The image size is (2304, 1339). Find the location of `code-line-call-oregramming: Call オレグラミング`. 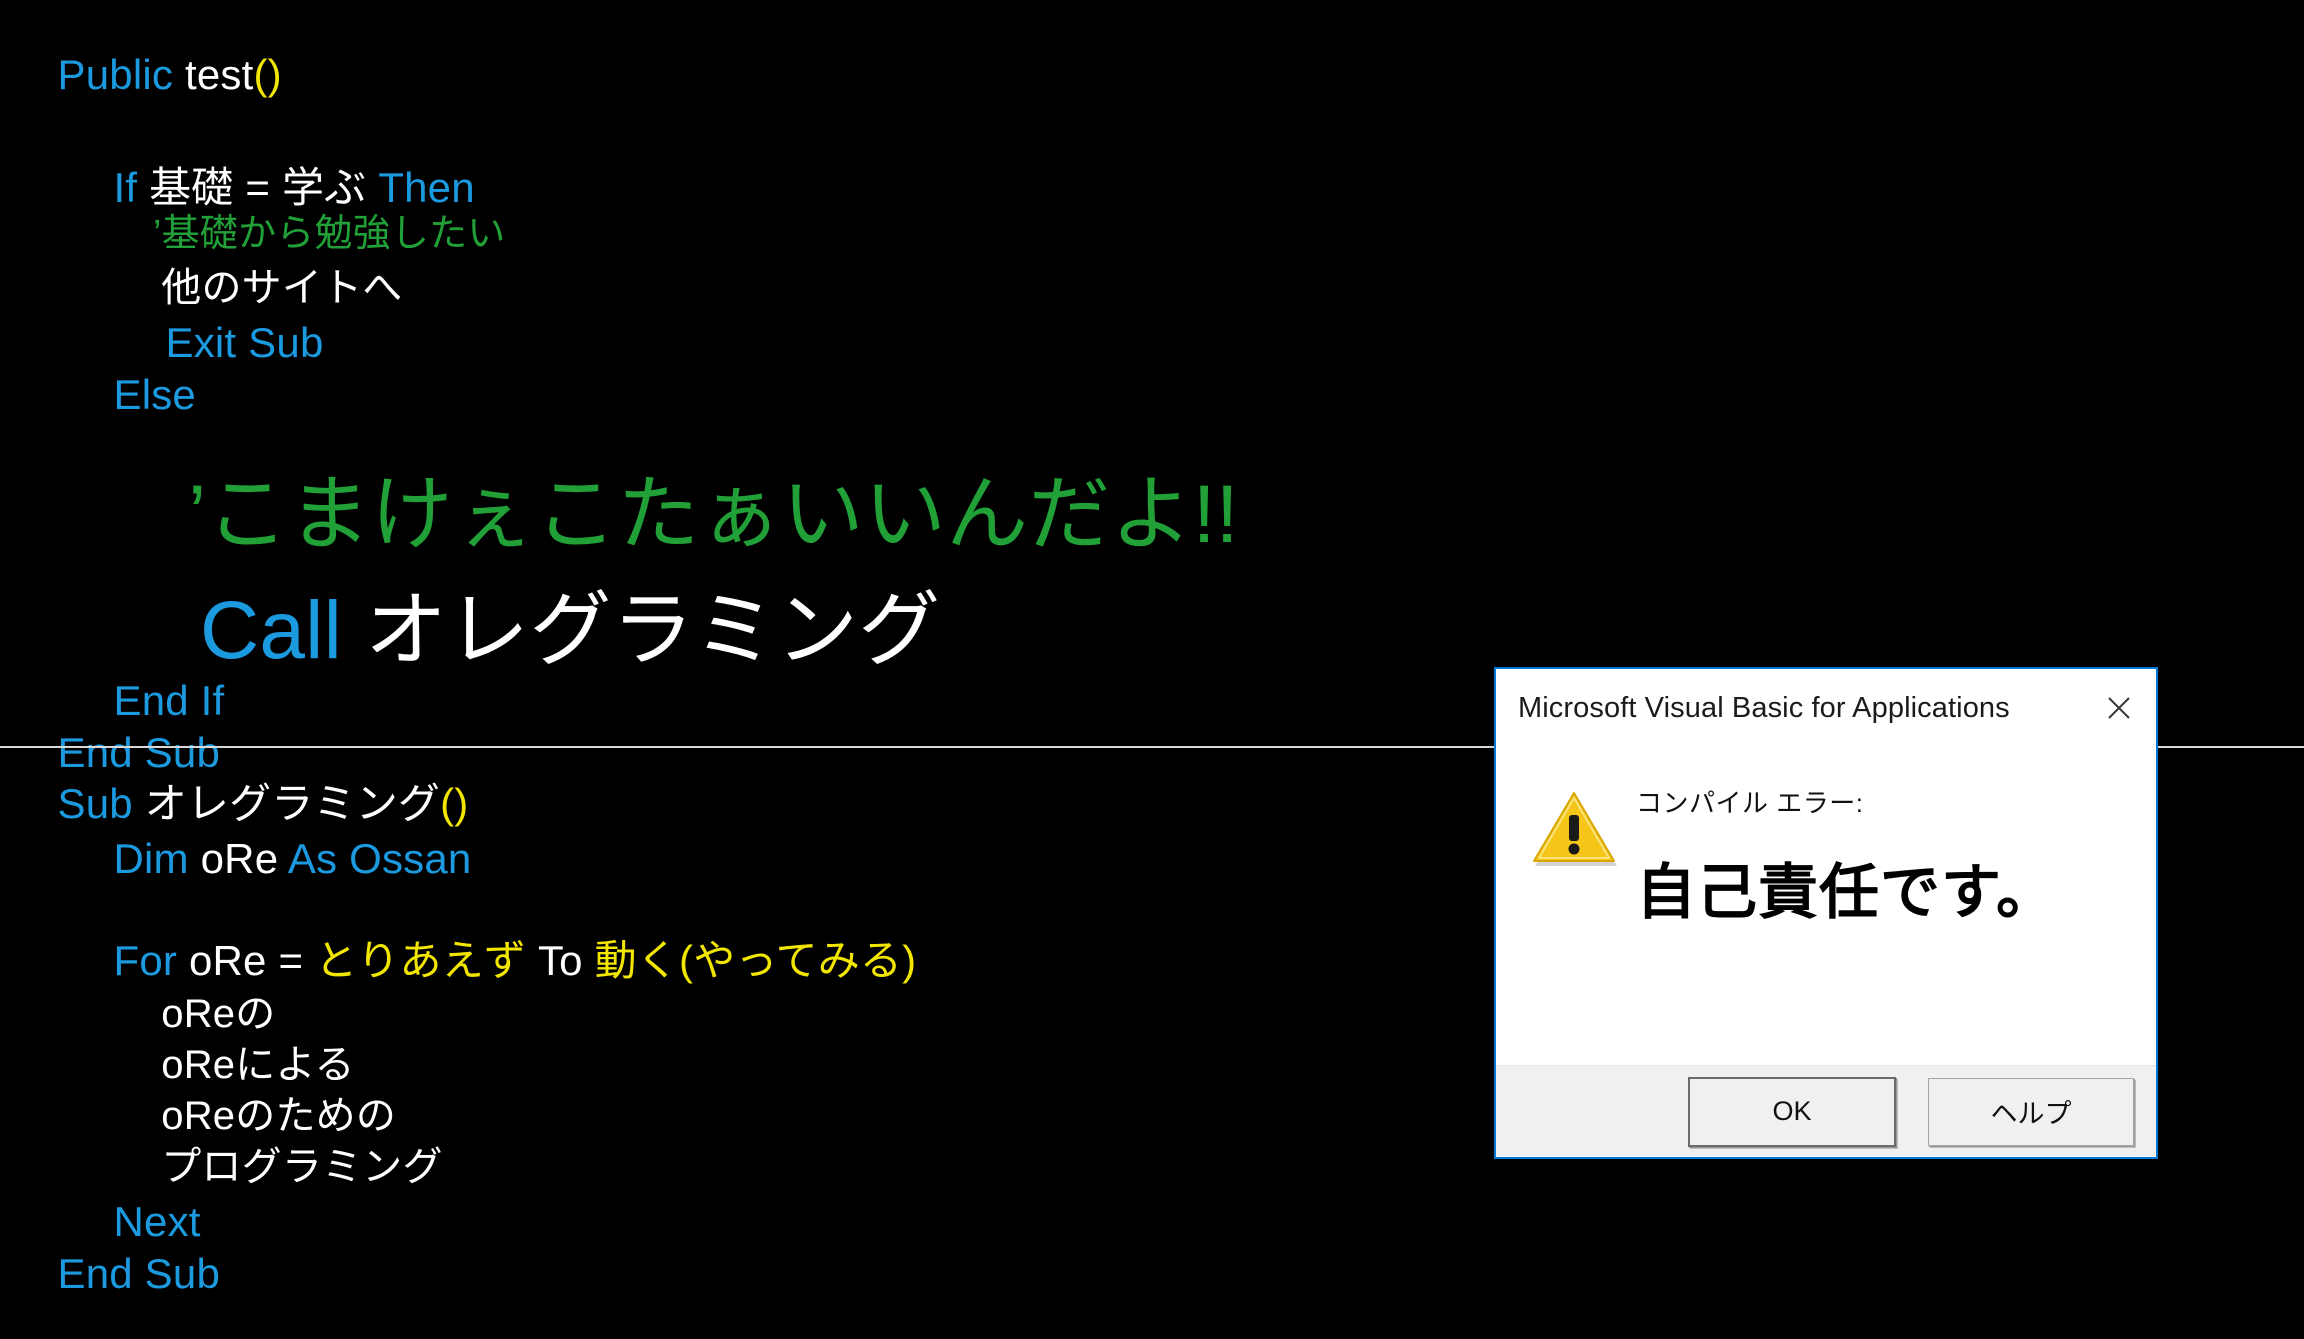

code-line-call-oregramming: Call オレグラミング is located at coordinates (524, 631).